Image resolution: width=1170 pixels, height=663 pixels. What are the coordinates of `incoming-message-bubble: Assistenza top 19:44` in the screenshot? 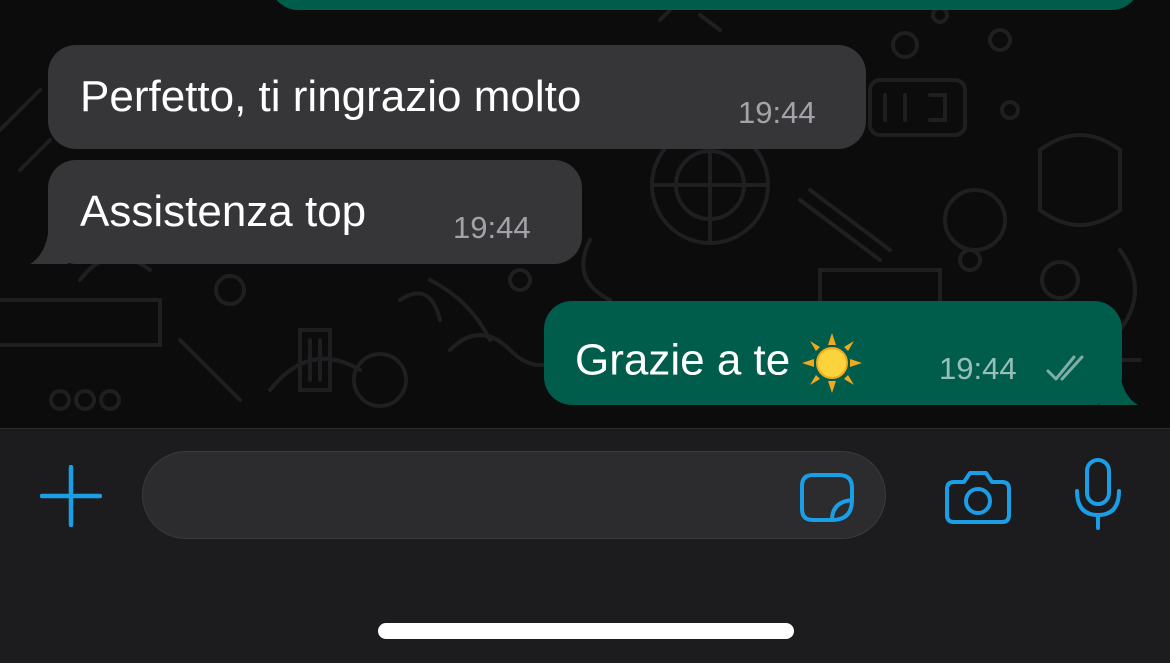 It's located at (315, 212).